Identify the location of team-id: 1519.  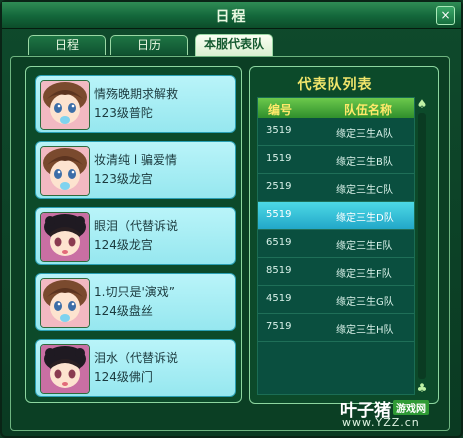
(279, 158).